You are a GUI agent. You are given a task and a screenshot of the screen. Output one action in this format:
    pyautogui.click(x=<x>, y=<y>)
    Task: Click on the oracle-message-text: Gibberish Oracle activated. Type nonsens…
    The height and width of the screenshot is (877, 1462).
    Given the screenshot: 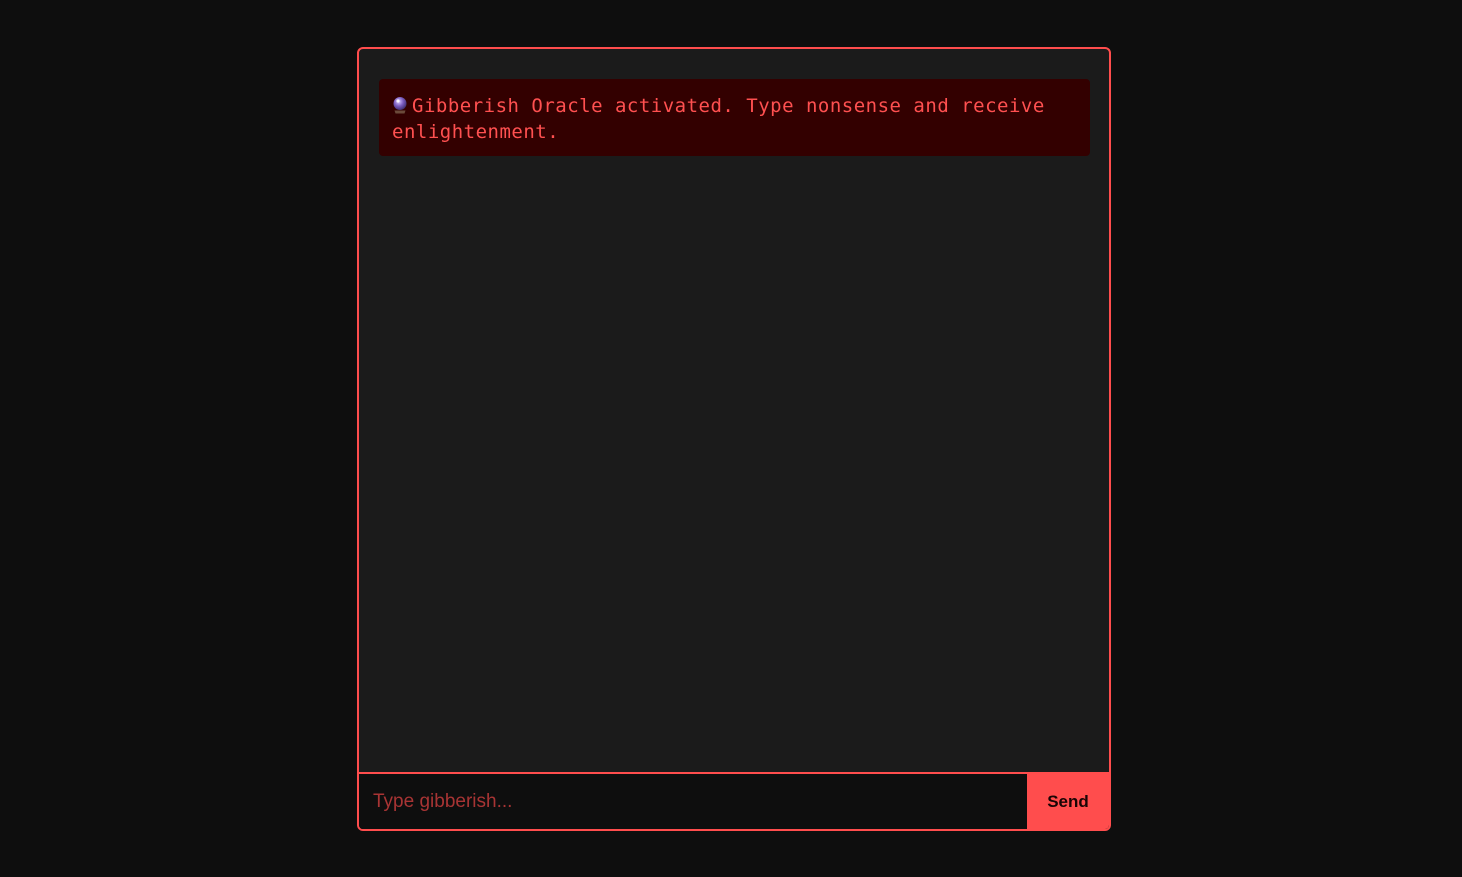 What is the action you would take?
    pyautogui.click(x=718, y=119)
    